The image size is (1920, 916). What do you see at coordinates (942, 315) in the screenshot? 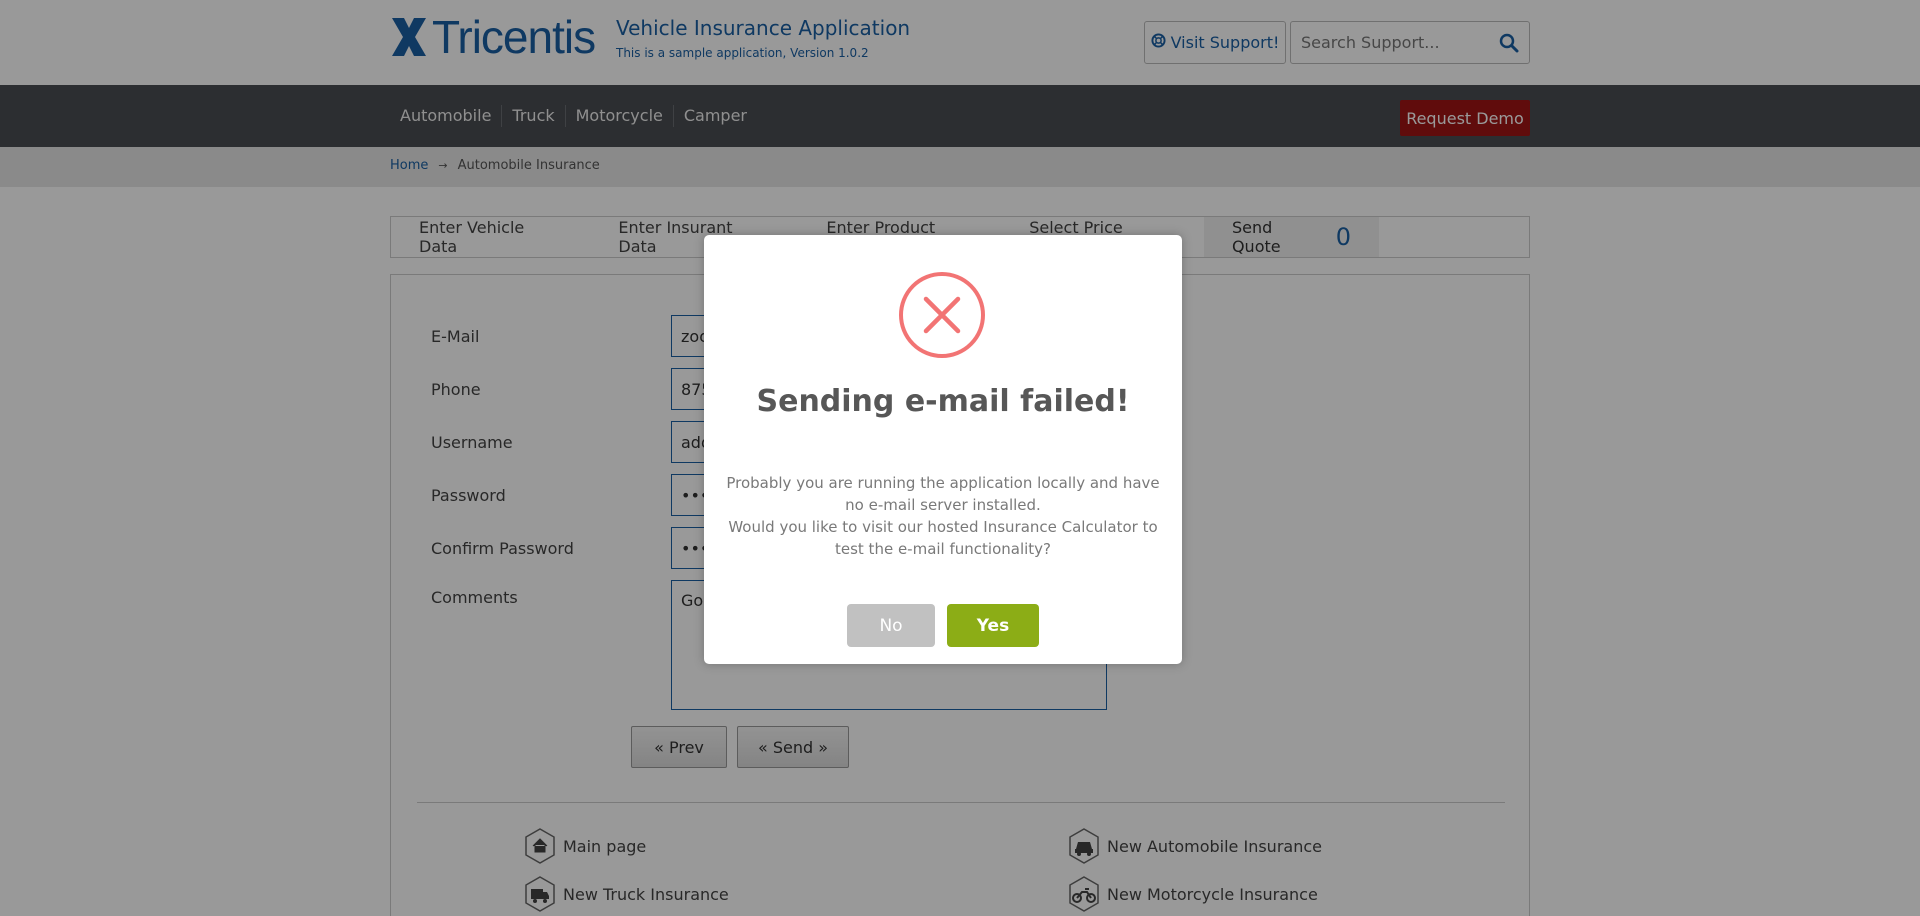
I see `error-x-icon` at bounding box center [942, 315].